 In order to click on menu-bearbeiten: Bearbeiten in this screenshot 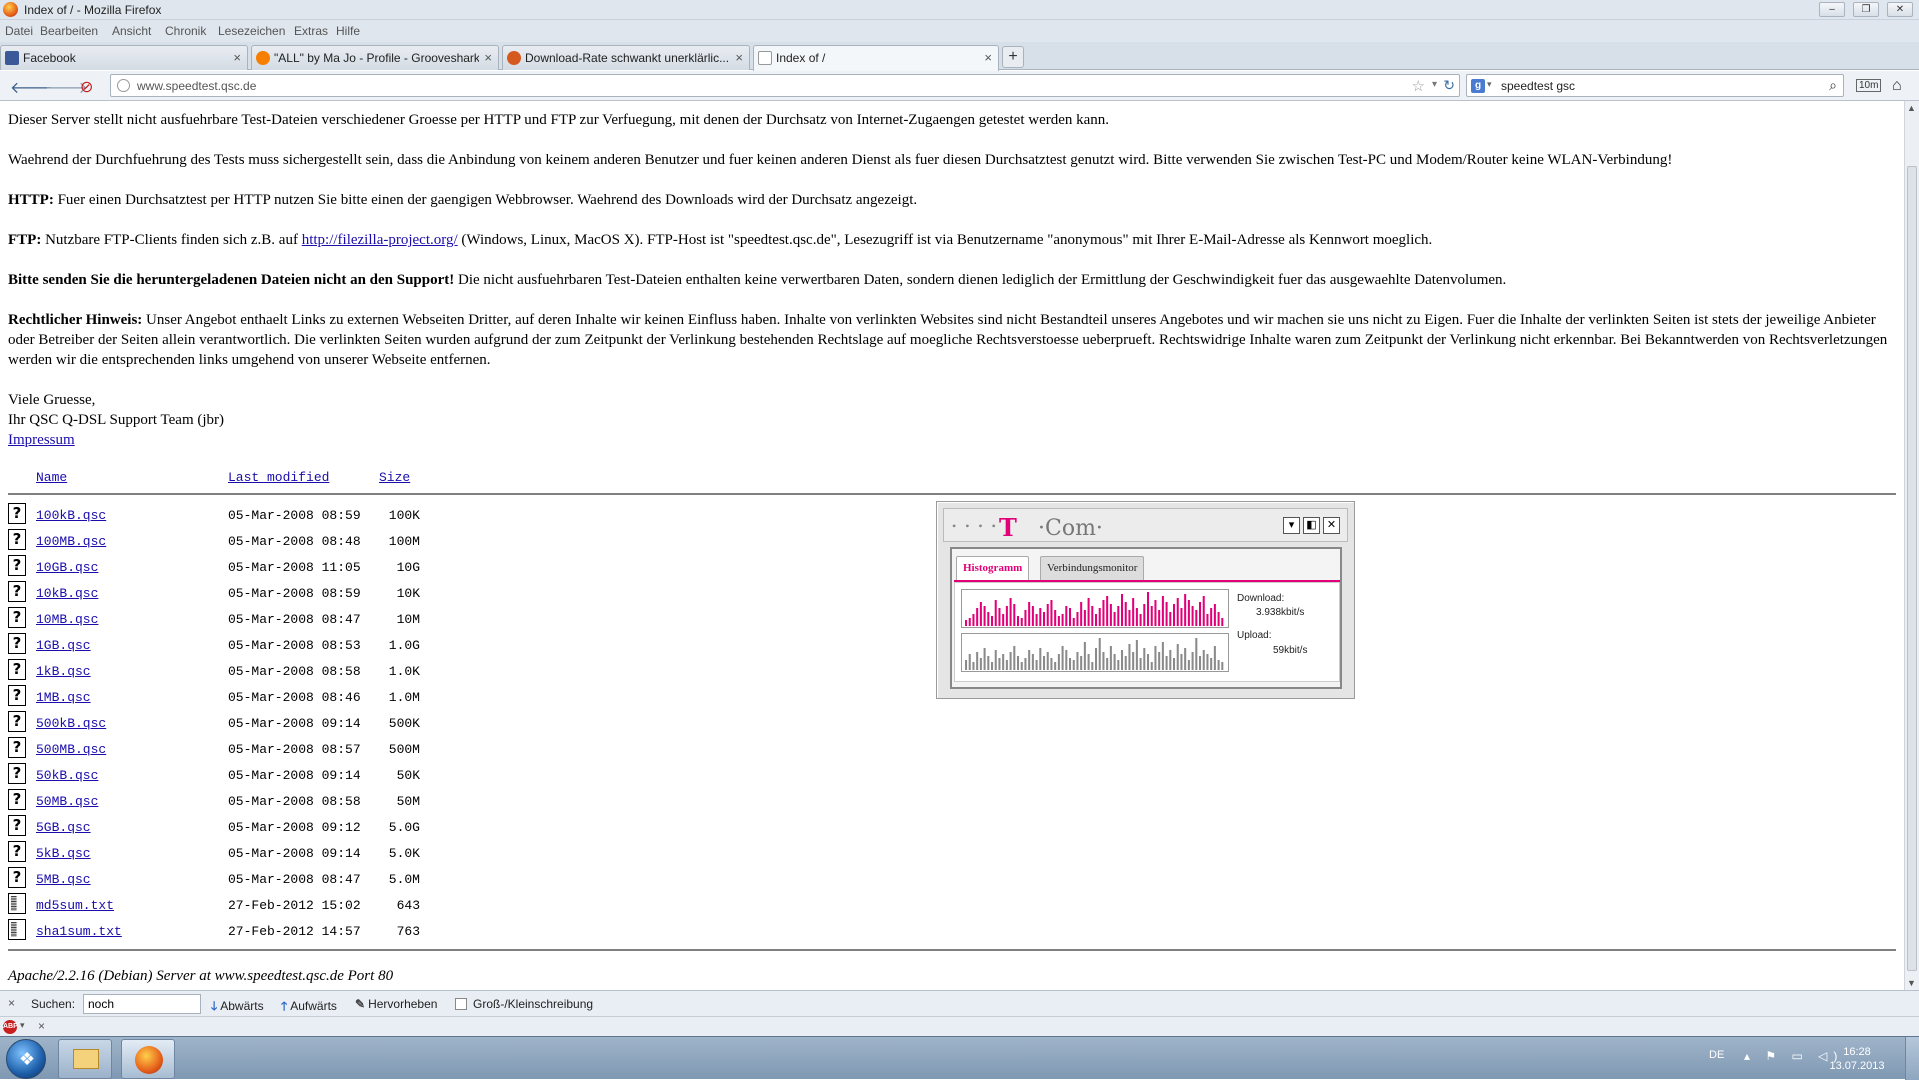, I will do `click(69, 31)`.